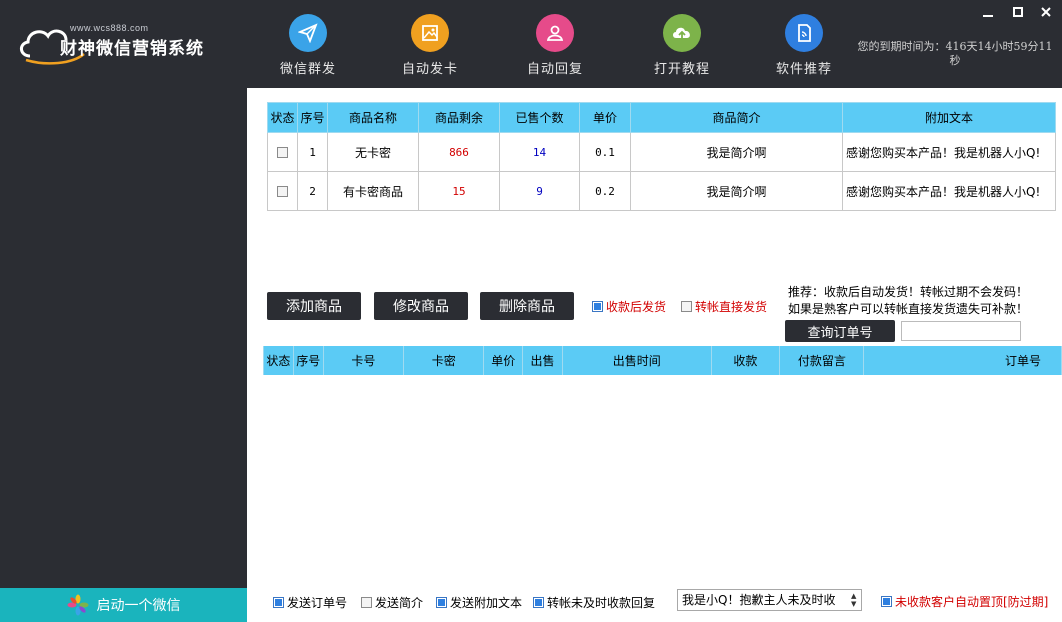 Image resolution: width=1062 pixels, height=622 pixels. Describe the element at coordinates (886, 601) in the screenshot. I see `pin-unpaid-checkbox` at that location.